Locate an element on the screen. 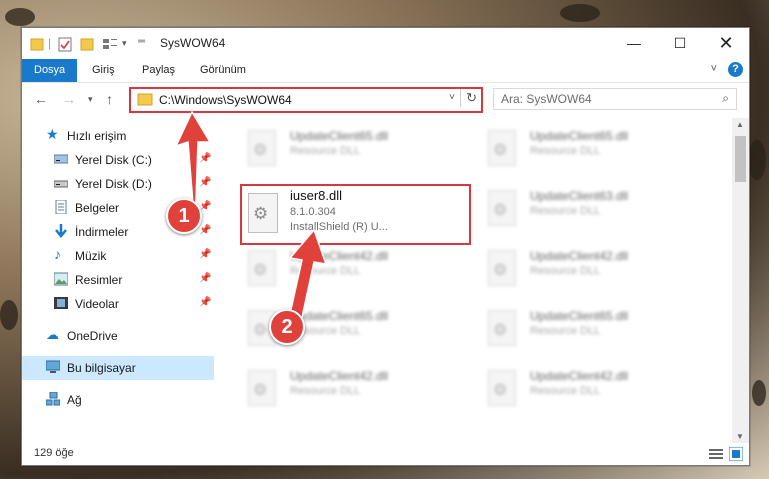  ribbon-tabs: Dosya Giriş Paylaş Görünüm ˅ ? is located at coordinates (385, 71).